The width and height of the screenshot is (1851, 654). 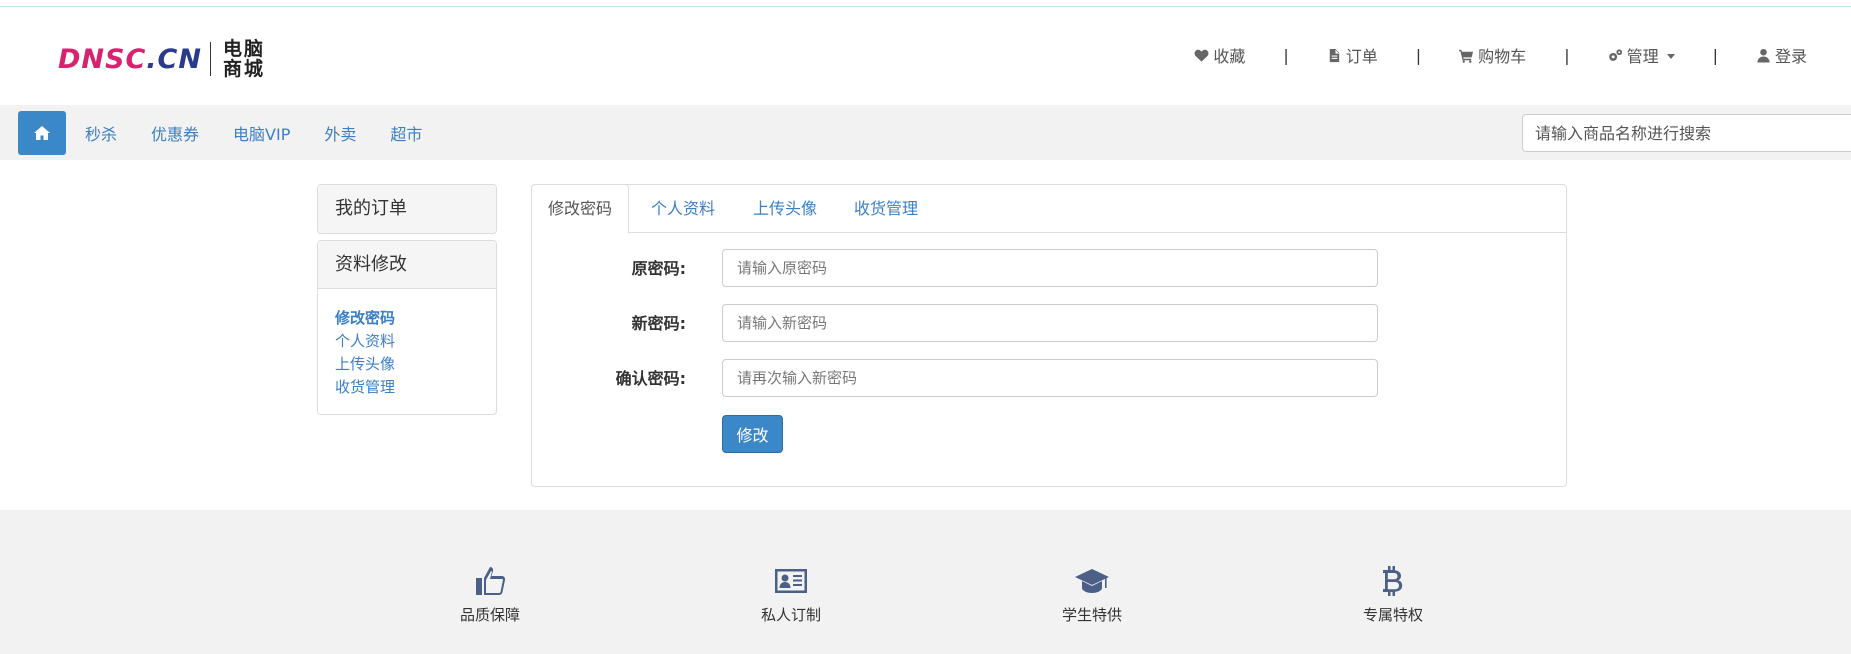 I want to click on feature-quality: 品质保障, so click(x=490, y=594).